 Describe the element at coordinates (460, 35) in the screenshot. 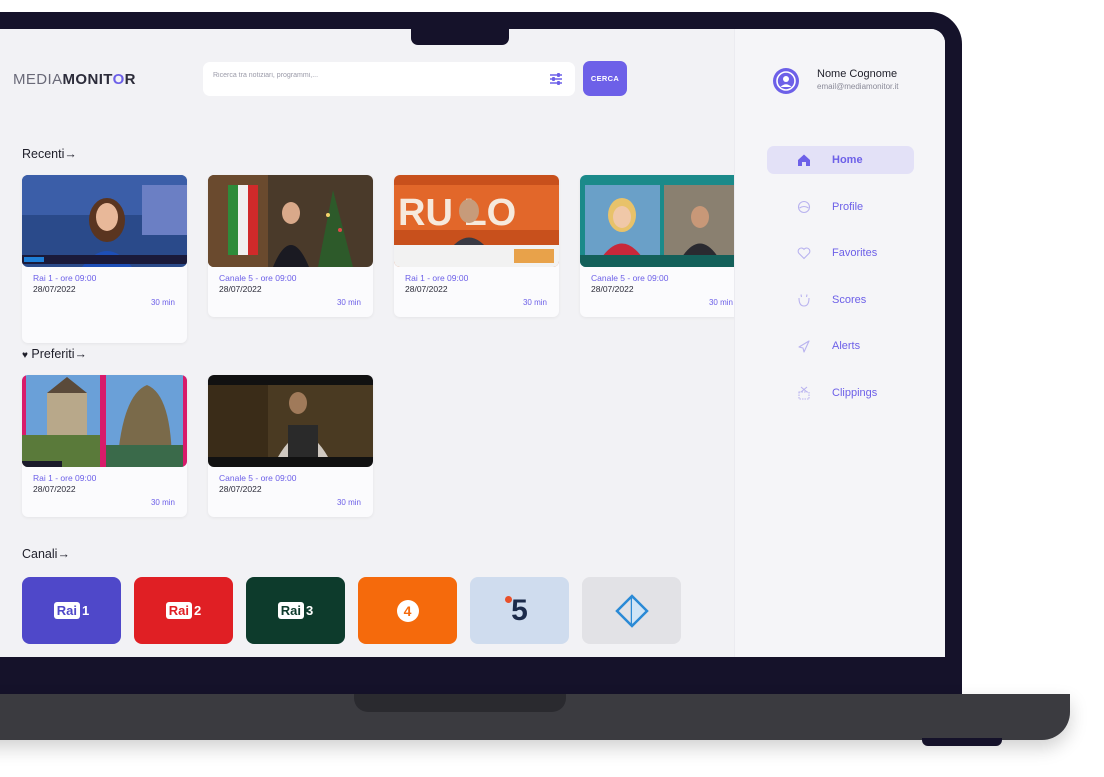

I see `camera-notch` at that location.